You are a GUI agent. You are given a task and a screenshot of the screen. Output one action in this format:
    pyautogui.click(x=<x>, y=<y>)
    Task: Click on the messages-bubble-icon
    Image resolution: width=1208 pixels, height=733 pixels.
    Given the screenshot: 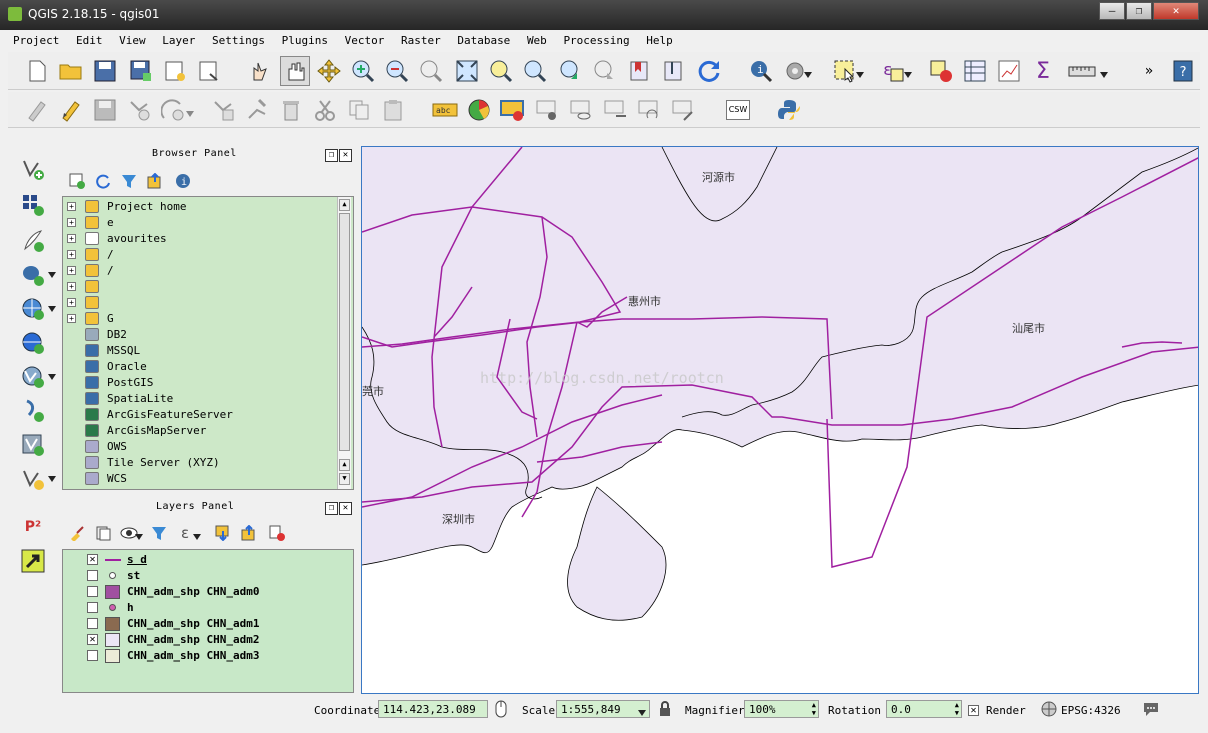 What is the action you would take?
    pyautogui.click(x=1151, y=709)
    